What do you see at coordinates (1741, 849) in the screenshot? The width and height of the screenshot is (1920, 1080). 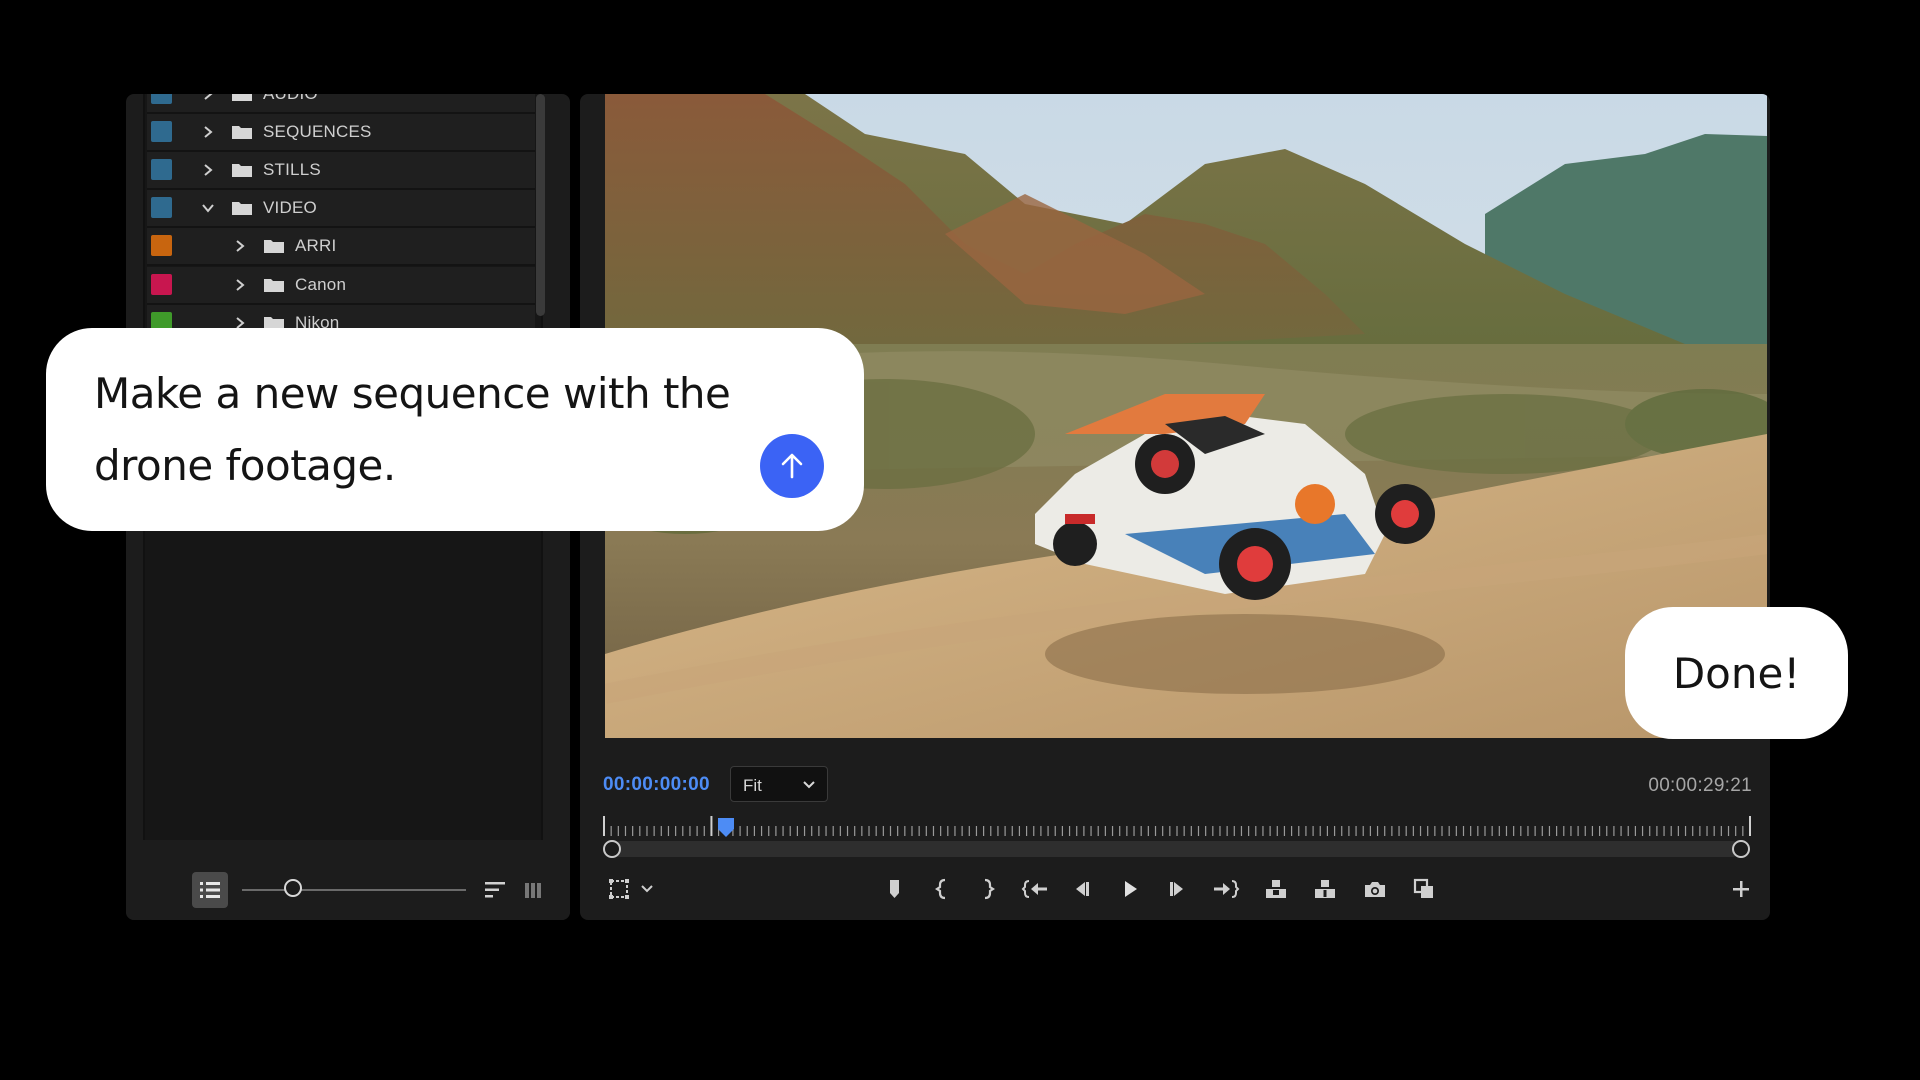 I see `scroll-handle-right` at bounding box center [1741, 849].